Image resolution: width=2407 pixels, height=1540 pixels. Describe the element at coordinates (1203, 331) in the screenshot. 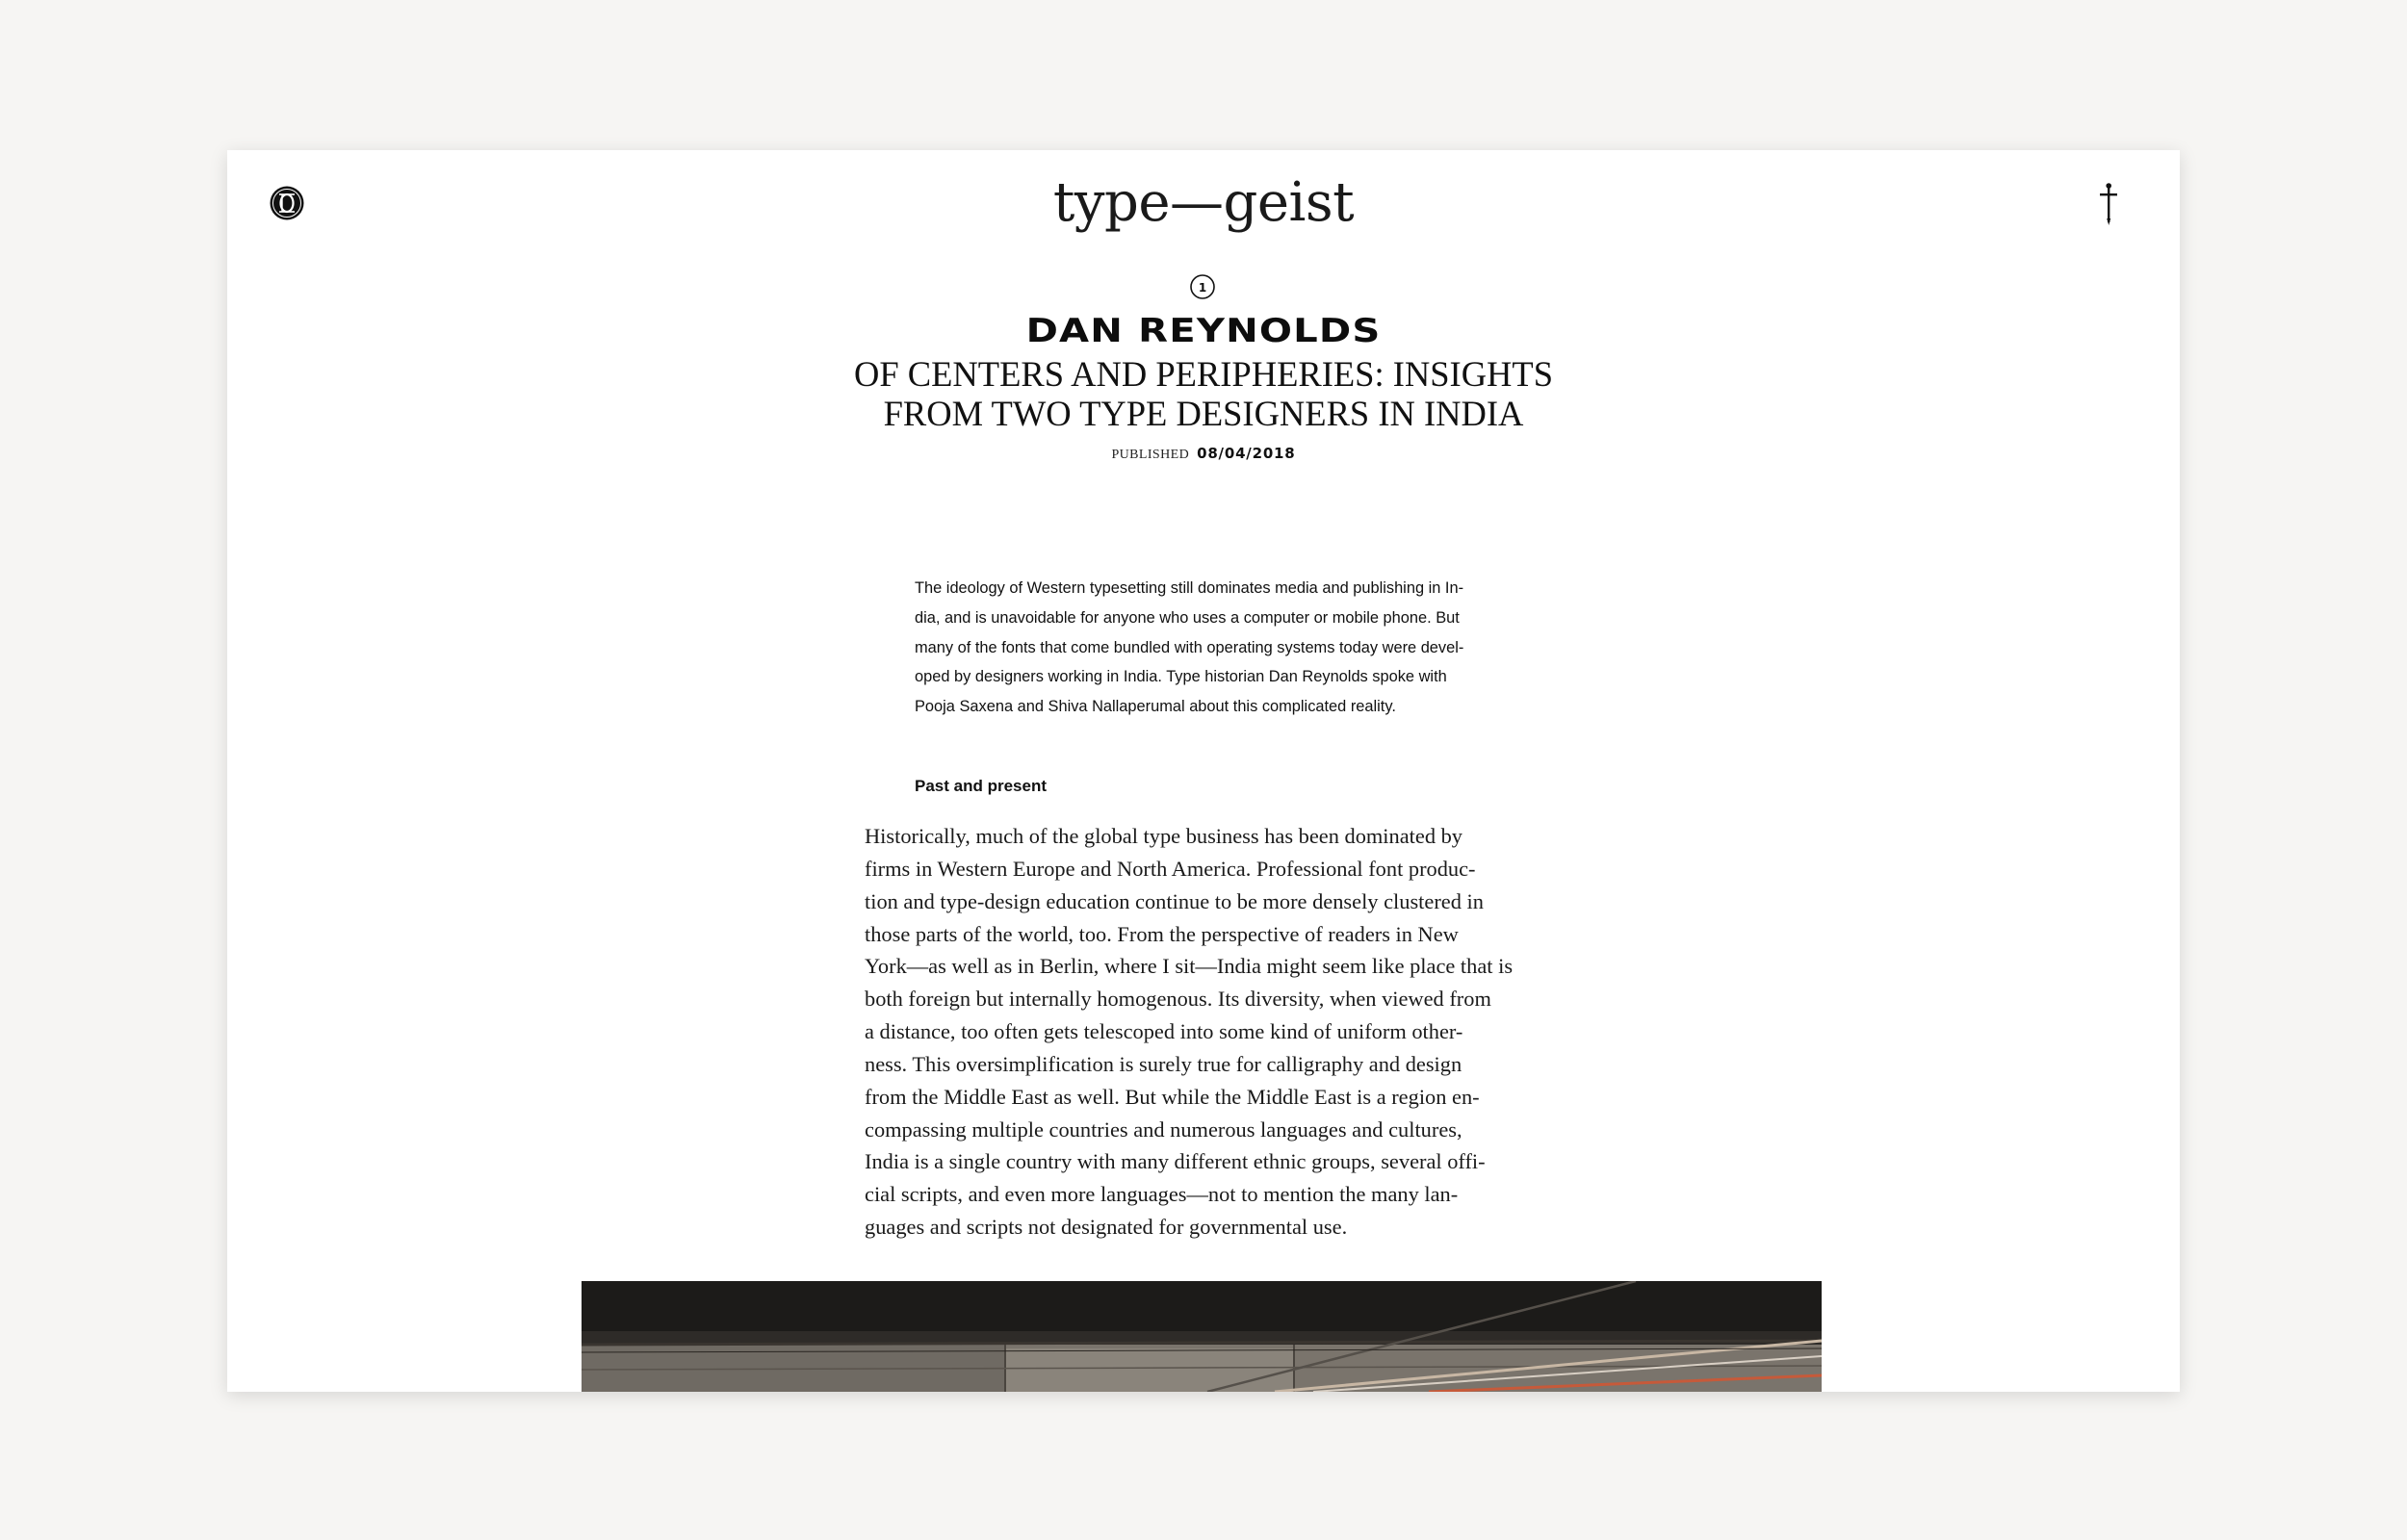

I see `article-author: DAN REYNOLDS` at that location.